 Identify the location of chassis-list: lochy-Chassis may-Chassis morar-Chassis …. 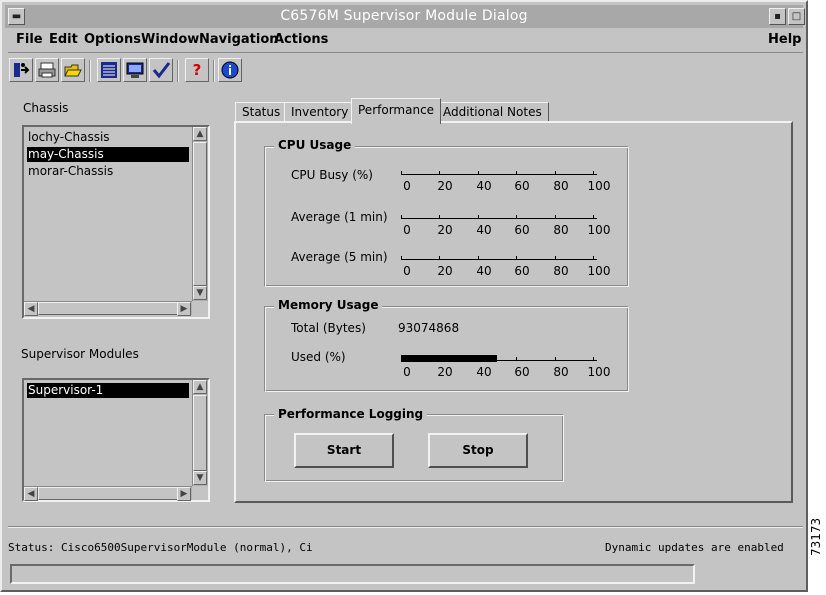
(116, 222).